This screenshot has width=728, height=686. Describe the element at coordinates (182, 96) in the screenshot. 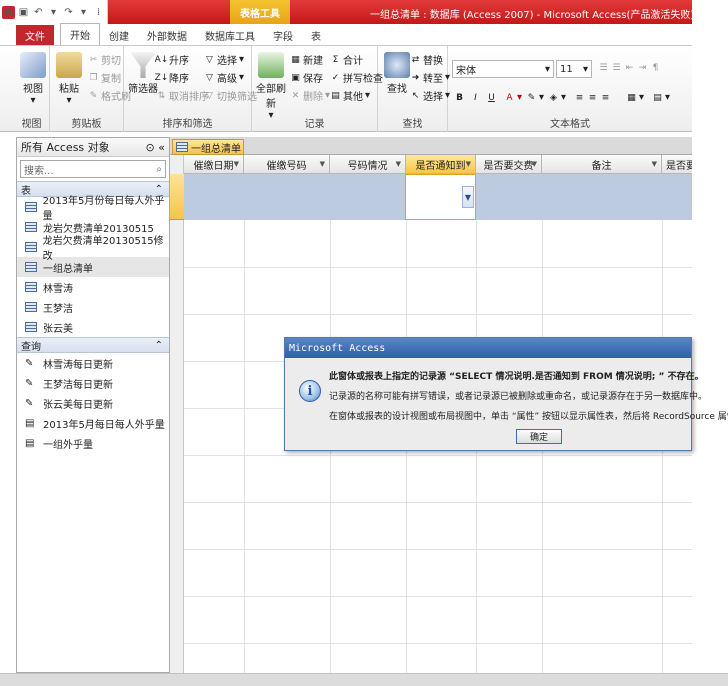

I see `remove-sort-button: ⇅ 取消排序` at that location.